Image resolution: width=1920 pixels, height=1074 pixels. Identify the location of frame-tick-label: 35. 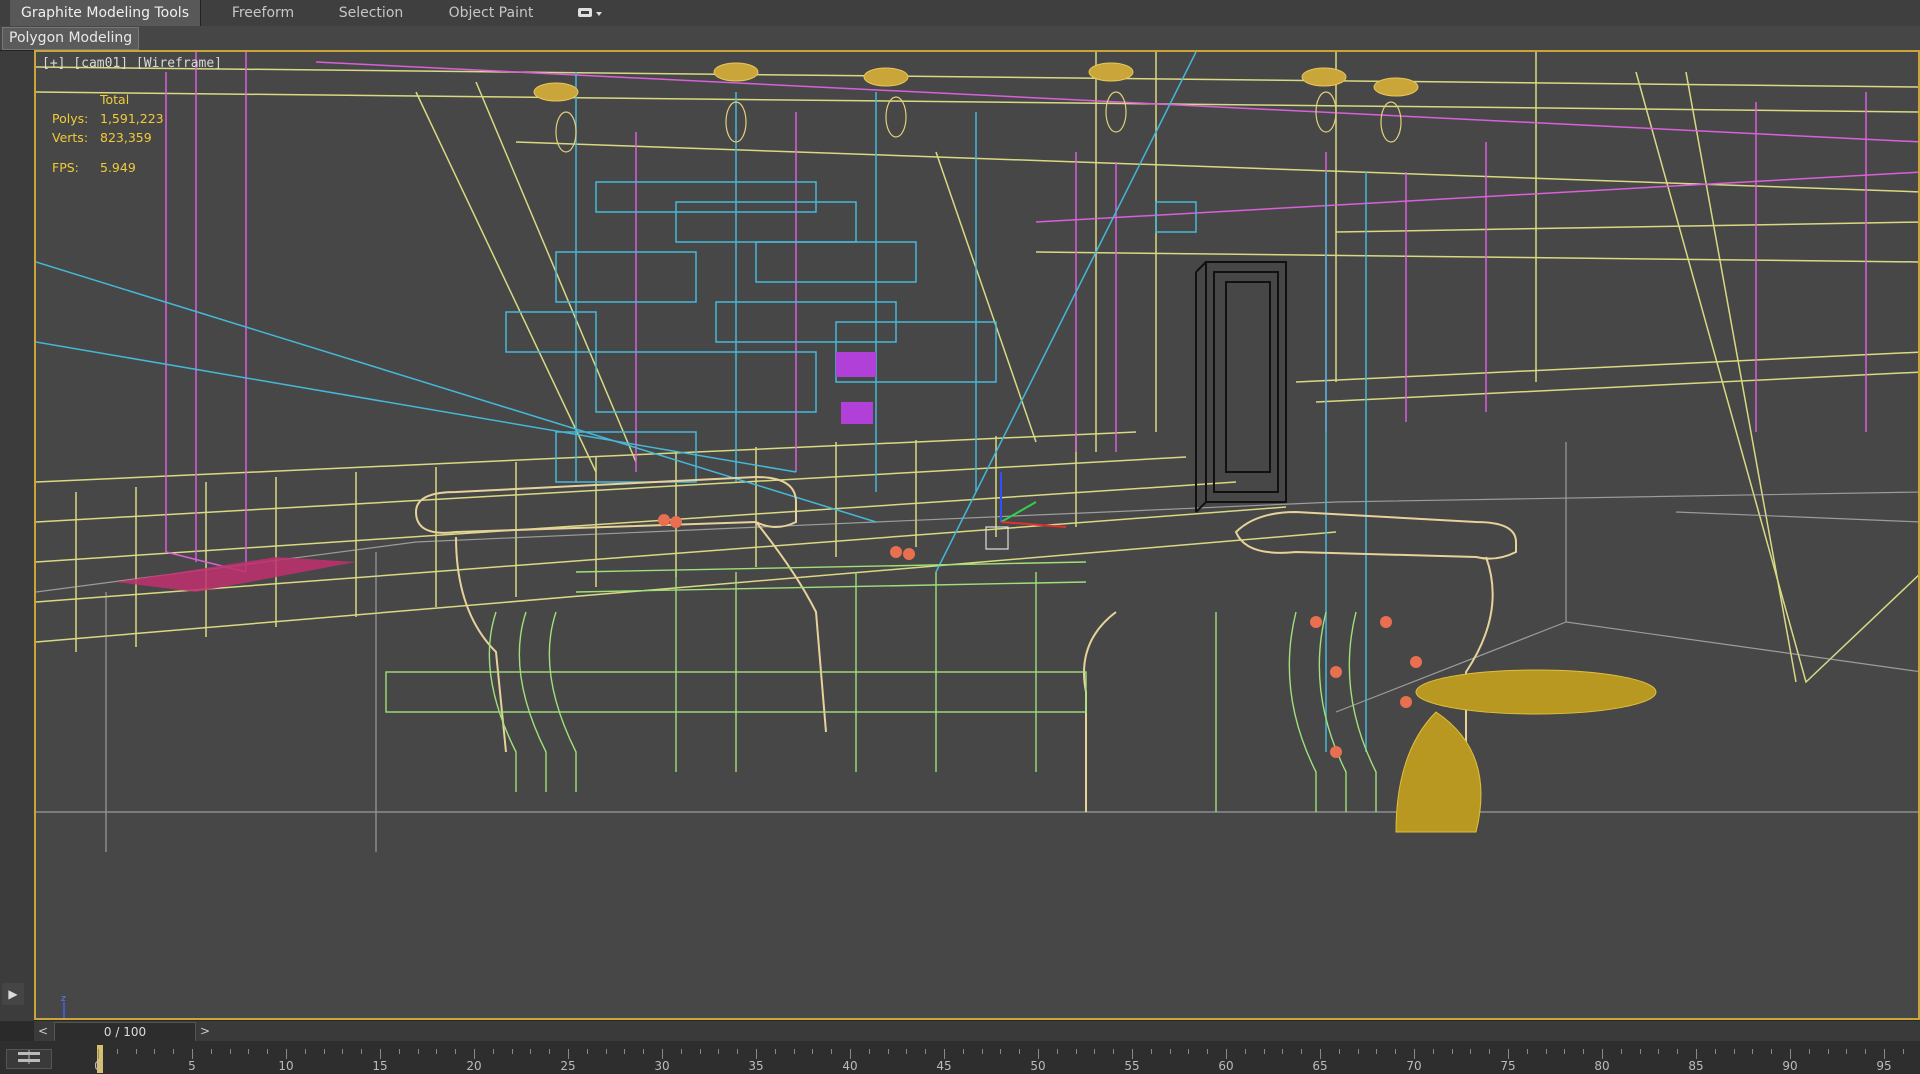
(756, 1066).